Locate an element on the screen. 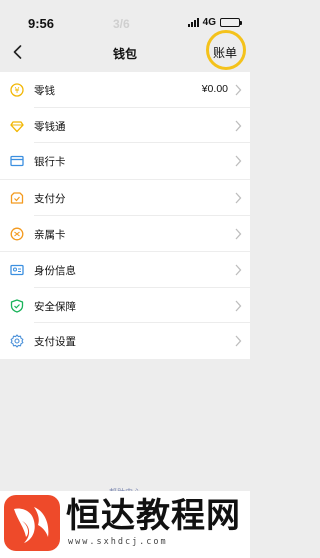  shield-check-icon is located at coordinates (17, 305).